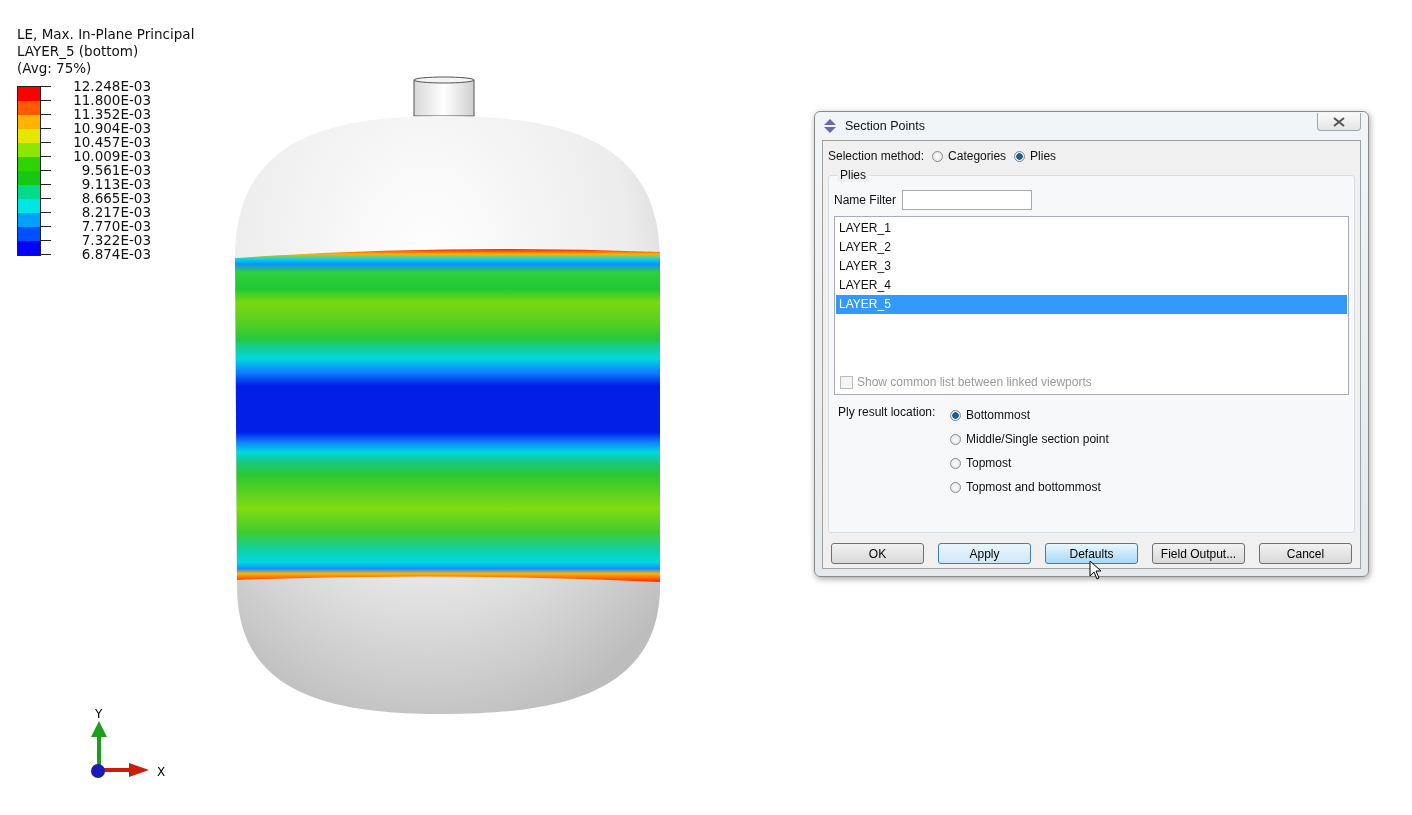  What do you see at coordinates (885, 126) in the screenshot?
I see `dialog-title: Section Points` at bounding box center [885, 126].